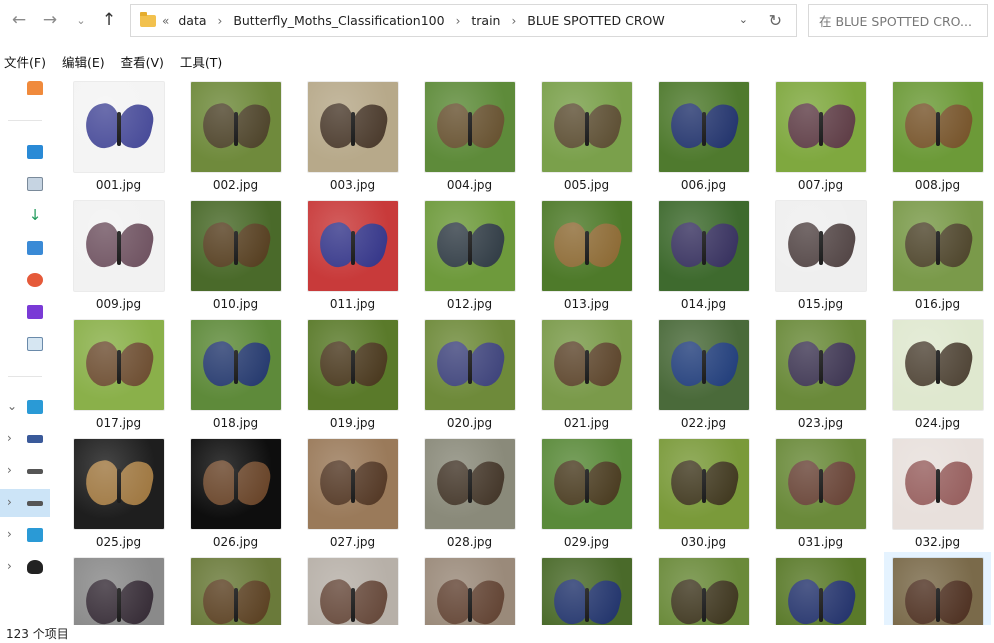 The height and width of the screenshot is (643, 994). I want to click on nav-network-drive: ›, so click(25, 535).